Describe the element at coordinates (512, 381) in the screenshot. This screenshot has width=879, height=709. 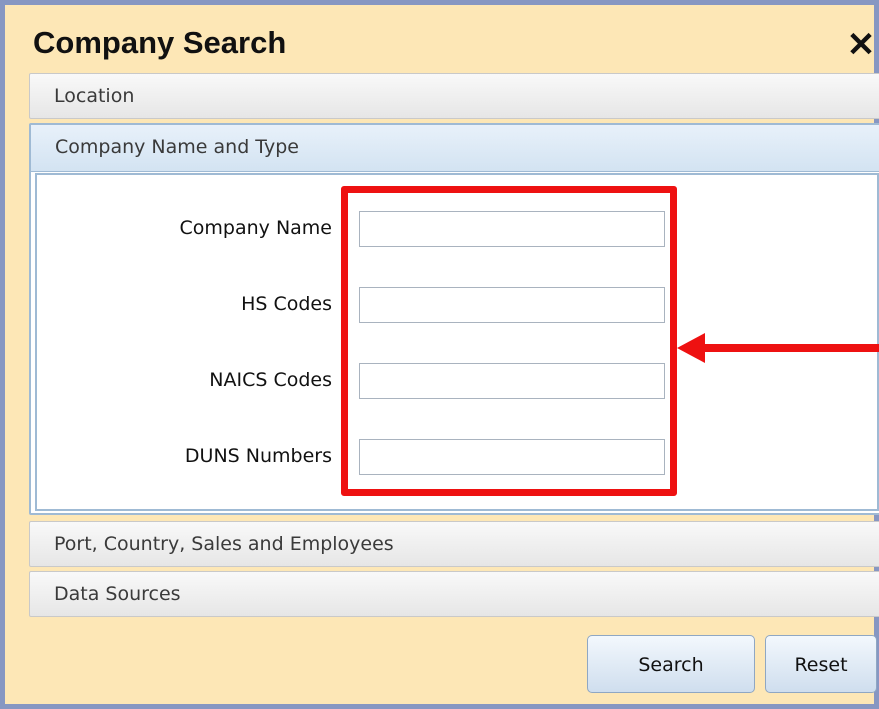
I see `naics-codes-input` at that location.